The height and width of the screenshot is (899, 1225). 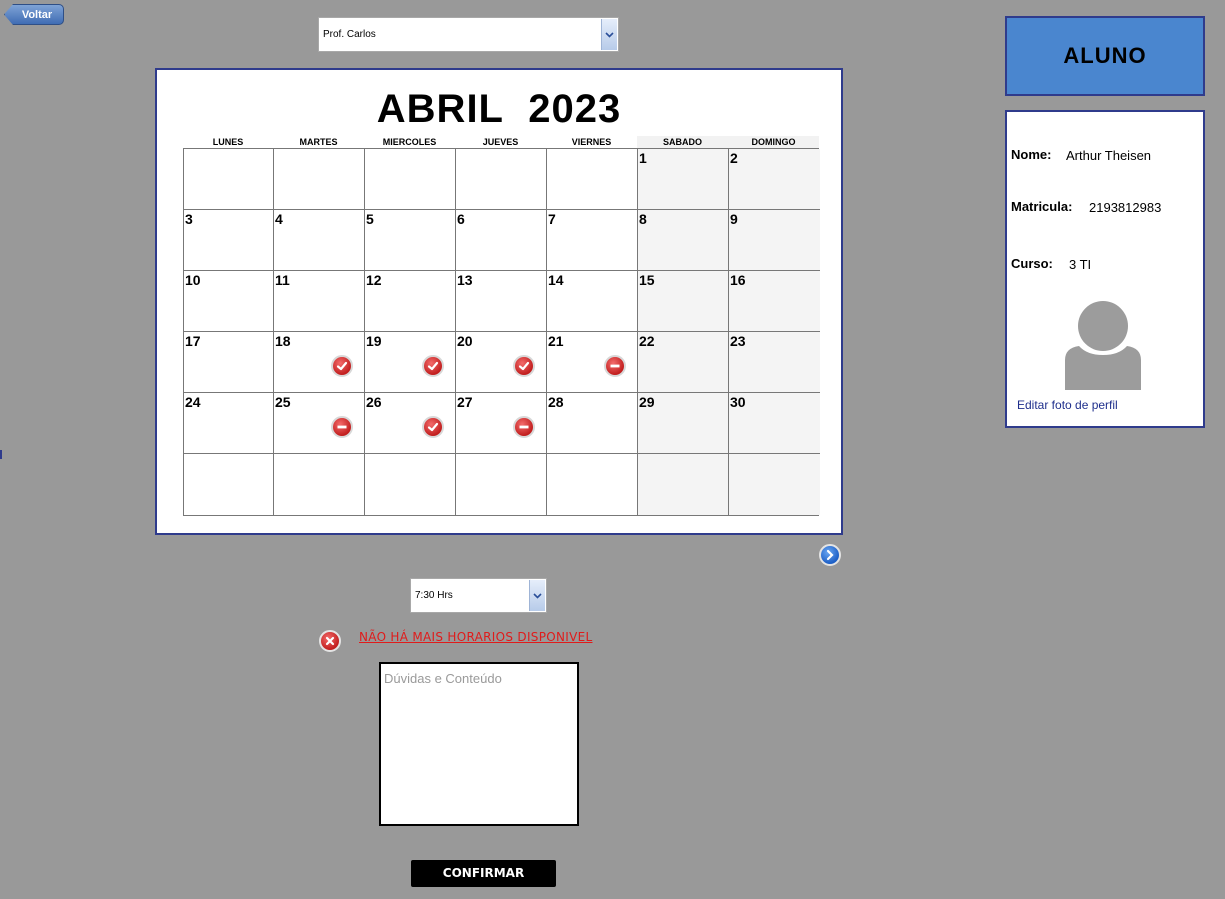 What do you see at coordinates (410, 301) in the screenshot?
I see `calendar-day-cell: 12` at bounding box center [410, 301].